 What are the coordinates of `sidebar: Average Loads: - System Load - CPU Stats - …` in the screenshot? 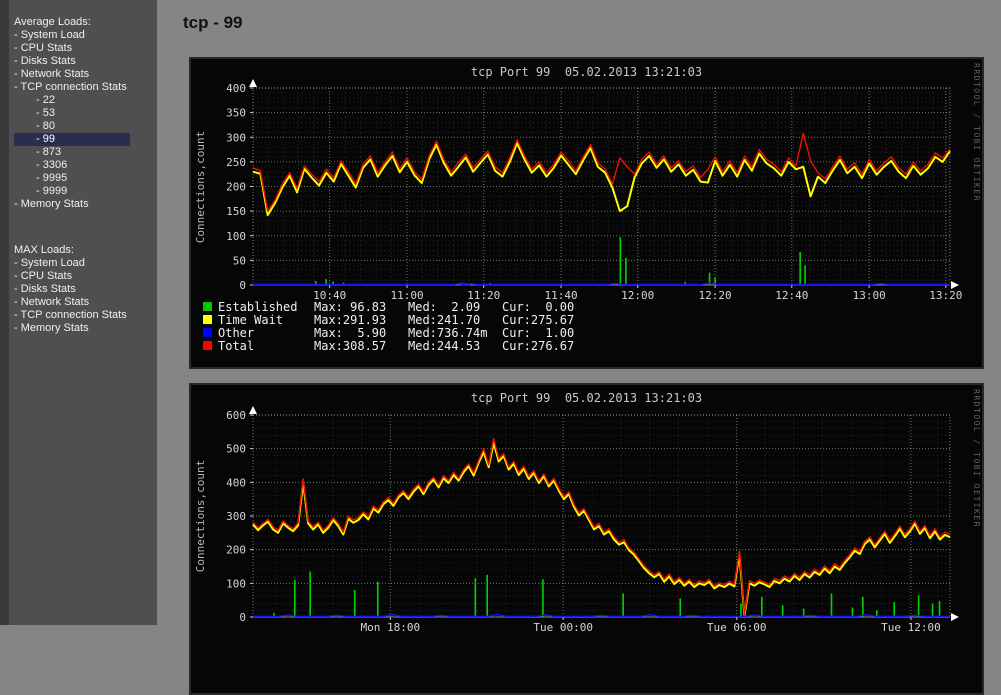 It's located at (78, 312).